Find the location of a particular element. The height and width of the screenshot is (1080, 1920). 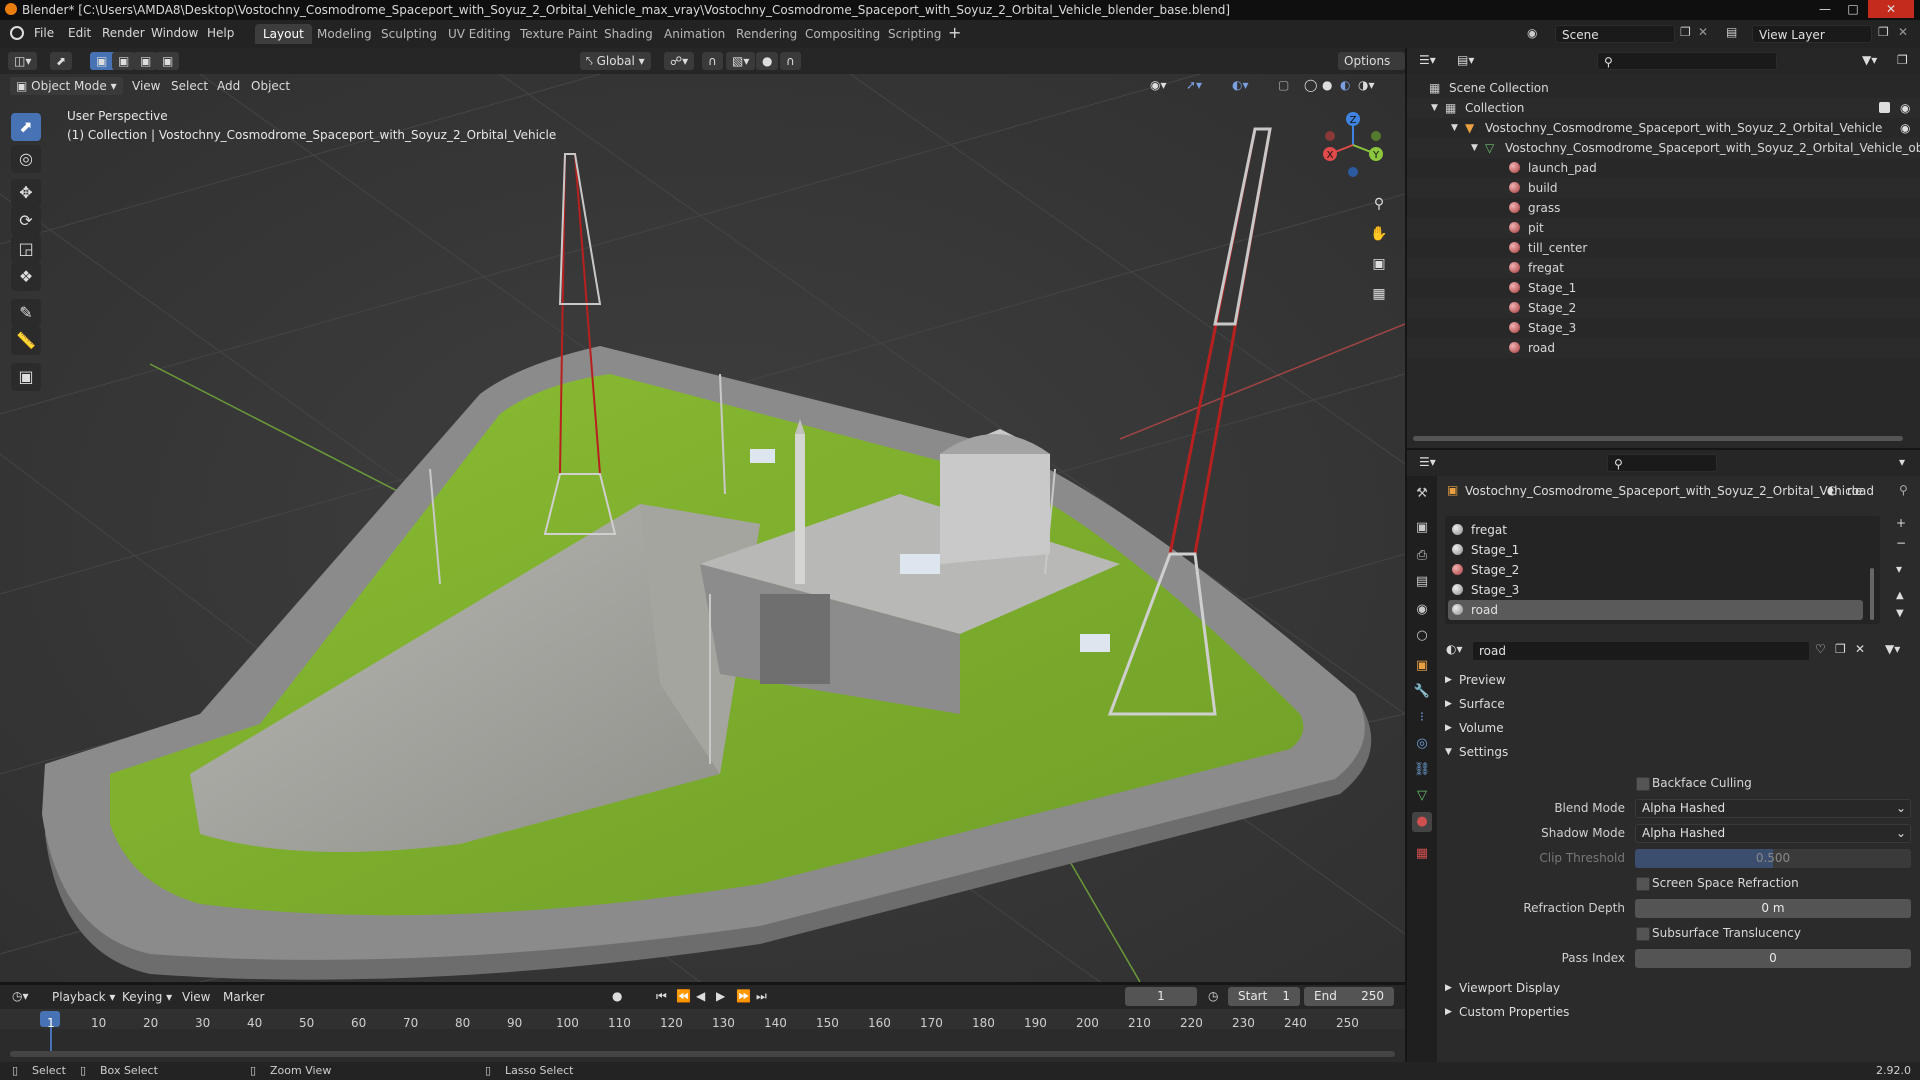

blend-mode-dropdown: Alpha Hashed ⌄ is located at coordinates (1773, 808).